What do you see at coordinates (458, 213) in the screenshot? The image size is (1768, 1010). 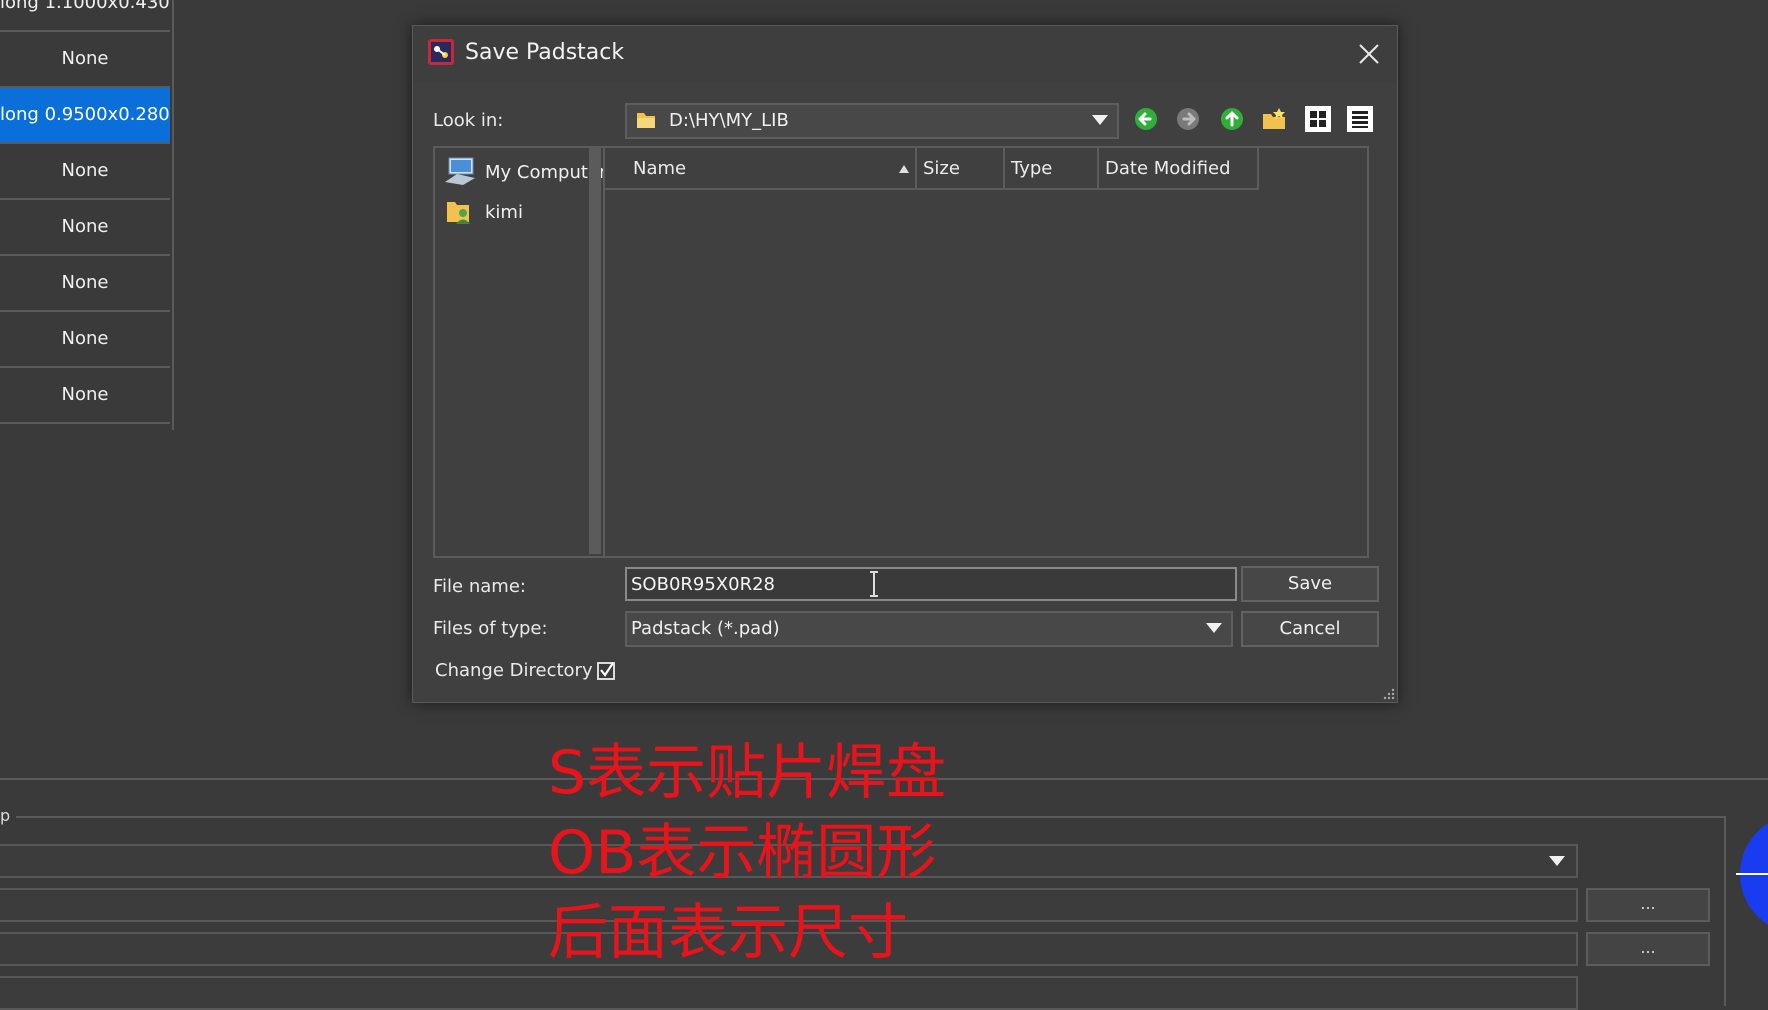 I see `user-folder-icon` at bounding box center [458, 213].